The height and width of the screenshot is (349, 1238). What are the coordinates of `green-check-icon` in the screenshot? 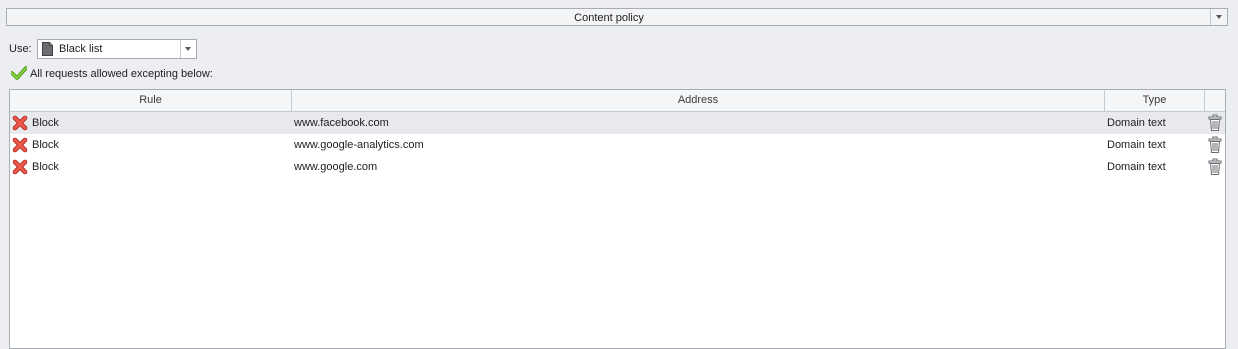 It's located at (19, 73).